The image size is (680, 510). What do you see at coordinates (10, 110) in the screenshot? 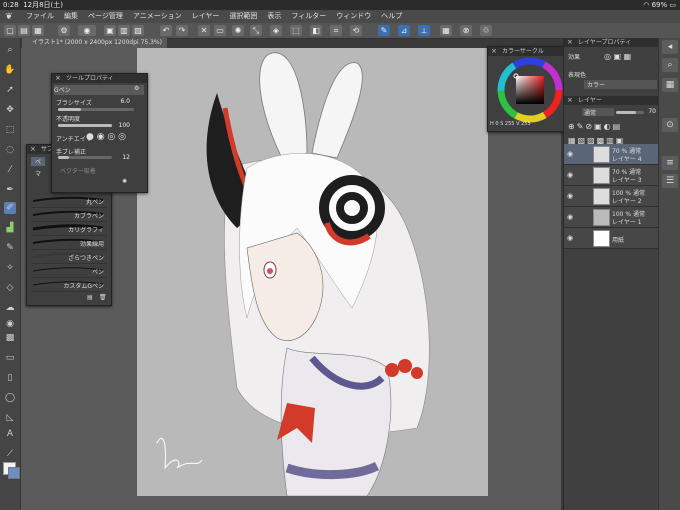
I see `move-layer-icon: ✥` at bounding box center [10, 110].